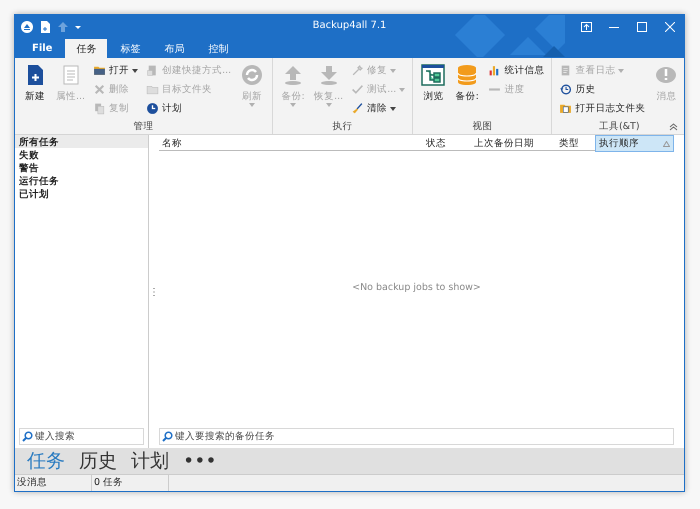 The height and width of the screenshot is (509, 700). Describe the element at coordinates (670, 27) in the screenshot. I see `close-icon` at that location.